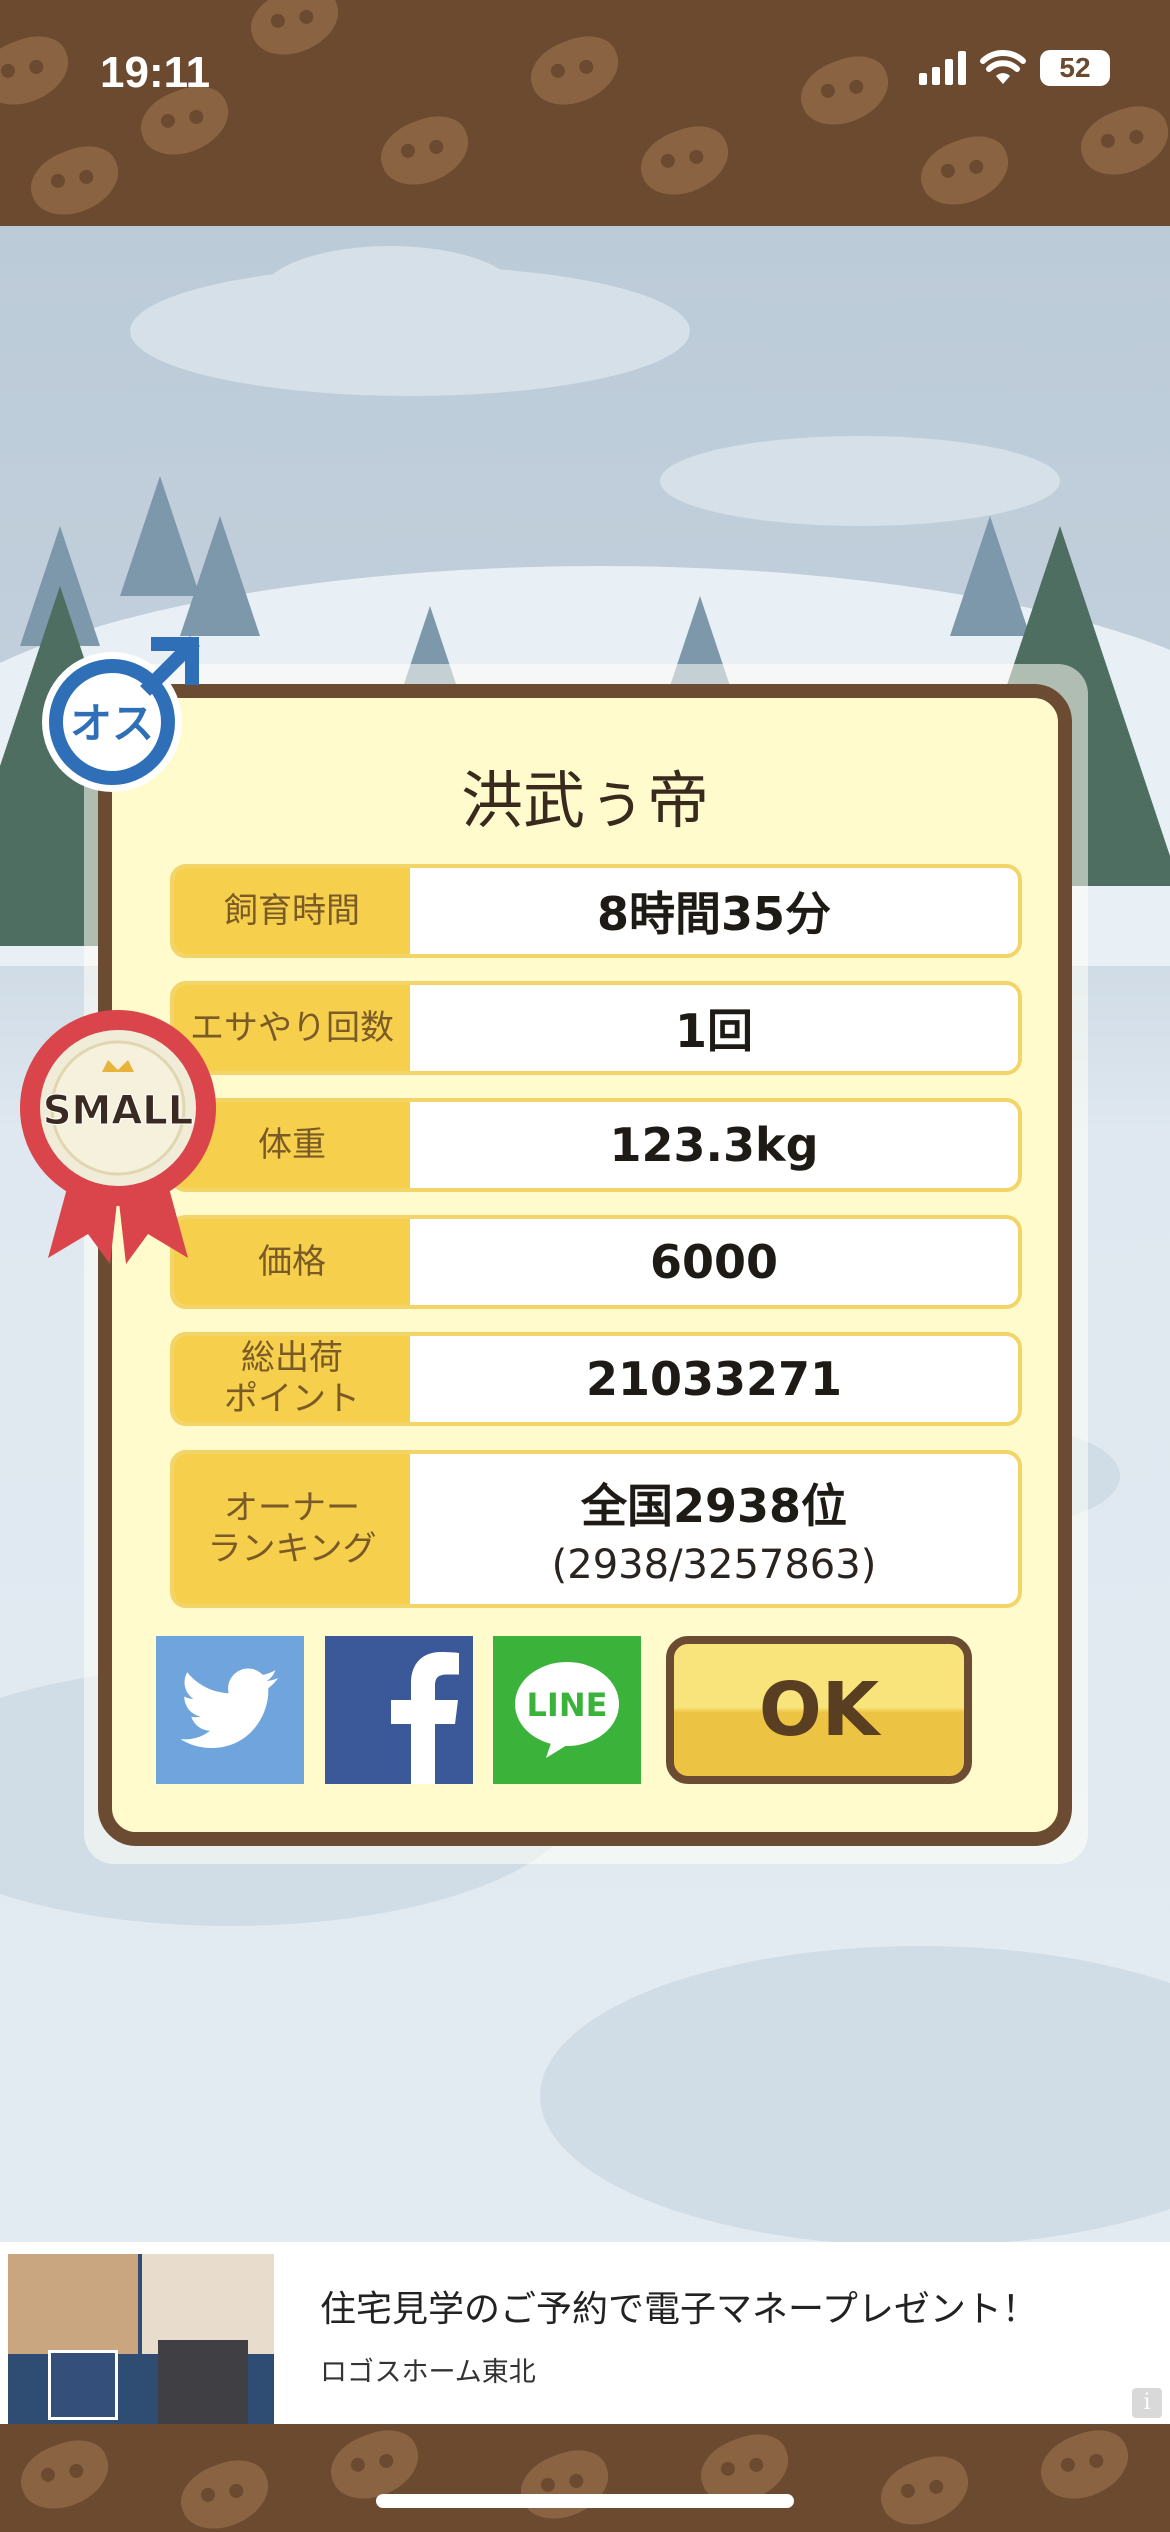 Image resolution: width=1170 pixels, height=2532 pixels. I want to click on ad-house-image, so click(141, 2339).